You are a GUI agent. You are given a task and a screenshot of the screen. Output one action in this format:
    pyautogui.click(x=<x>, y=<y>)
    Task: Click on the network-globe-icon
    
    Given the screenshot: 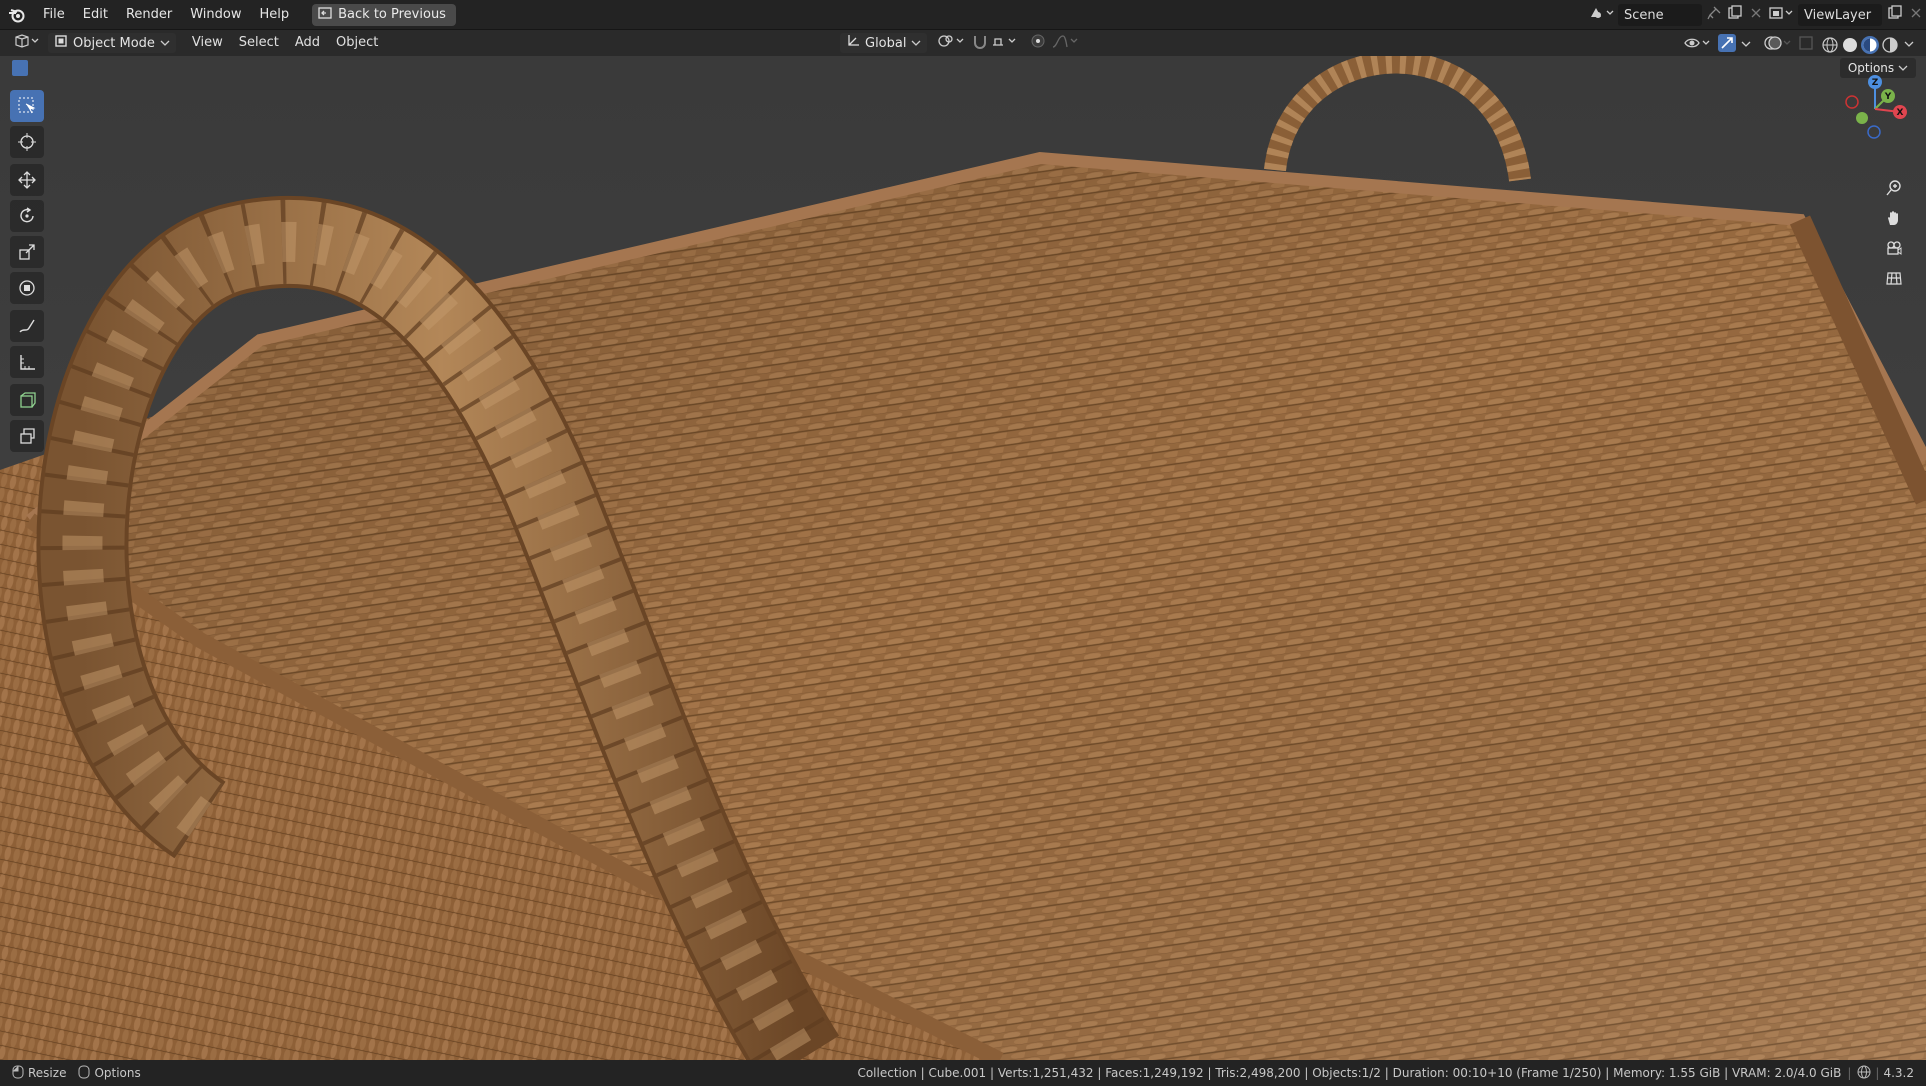 What is the action you would take?
    pyautogui.click(x=1864, y=1073)
    